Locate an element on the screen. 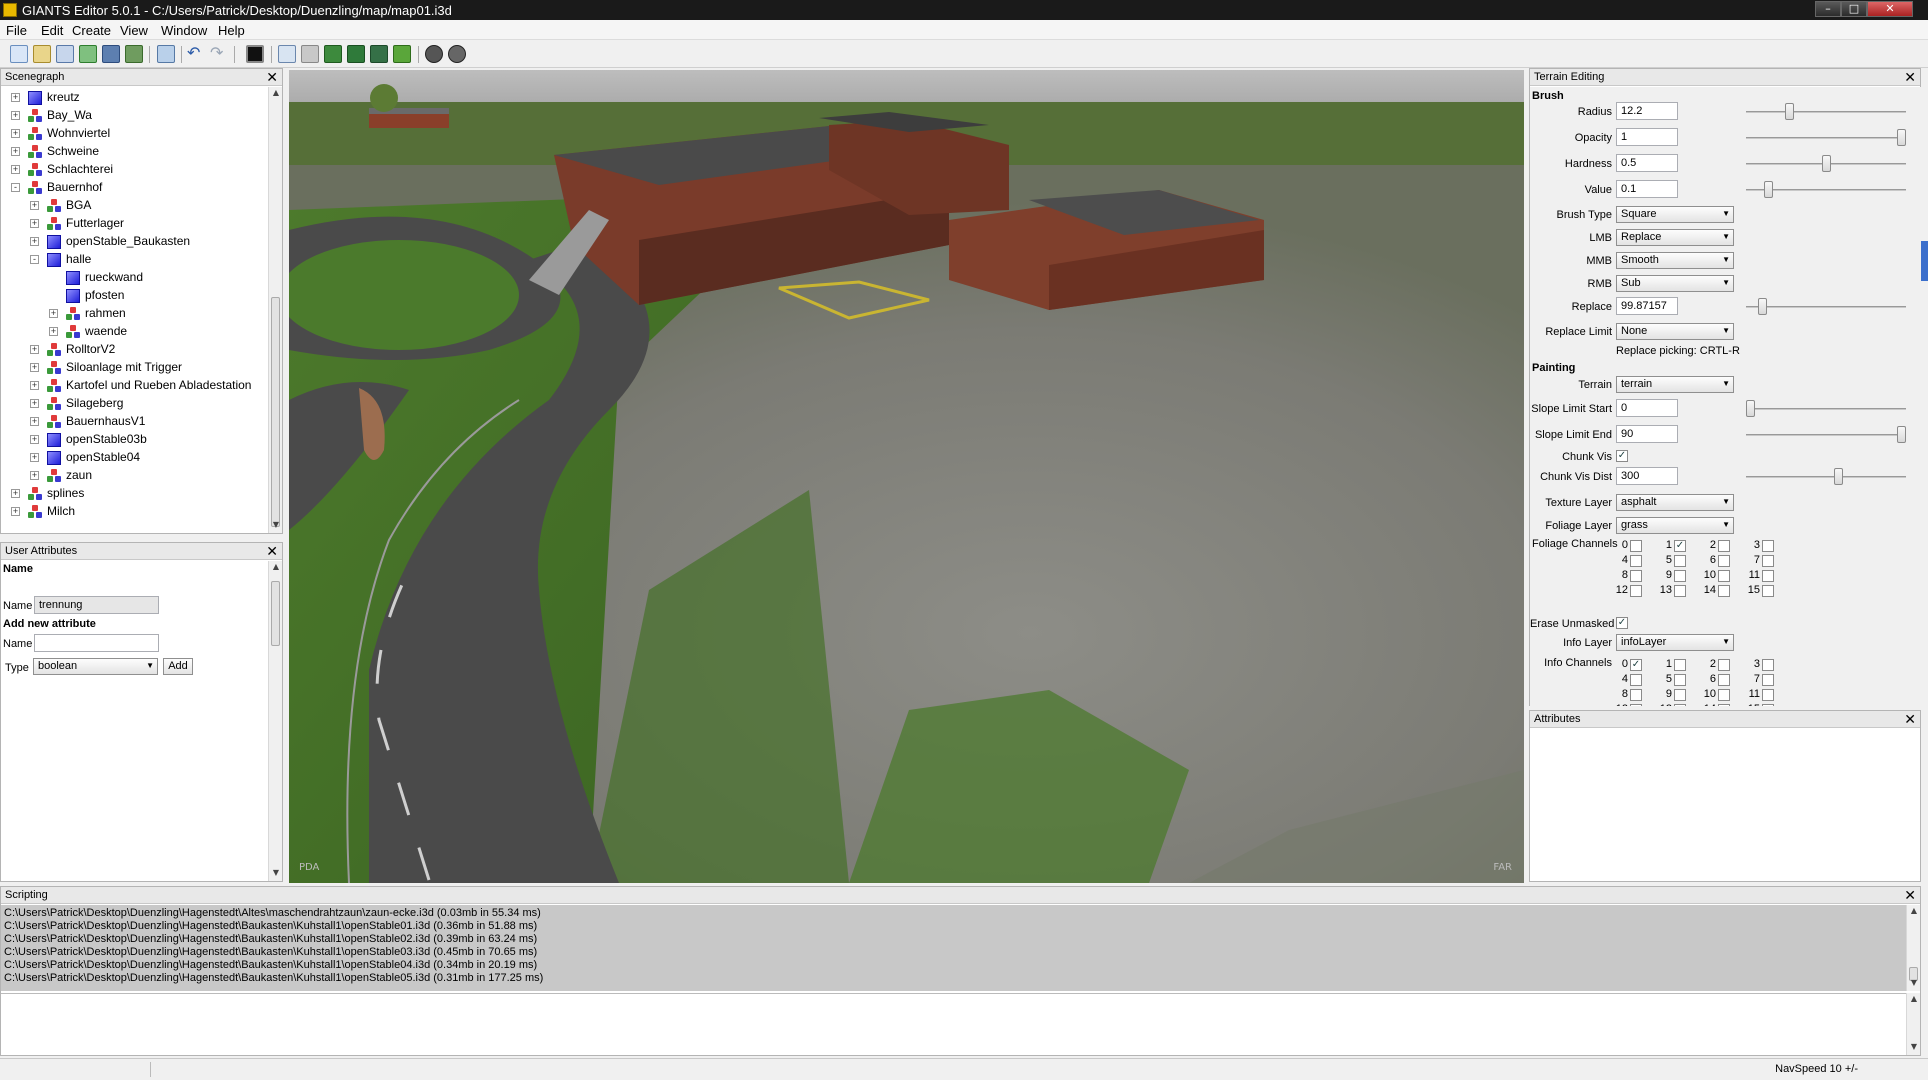 The height and width of the screenshot is (1080, 1928). lmb-select: Replace ▼ is located at coordinates (1675, 237).